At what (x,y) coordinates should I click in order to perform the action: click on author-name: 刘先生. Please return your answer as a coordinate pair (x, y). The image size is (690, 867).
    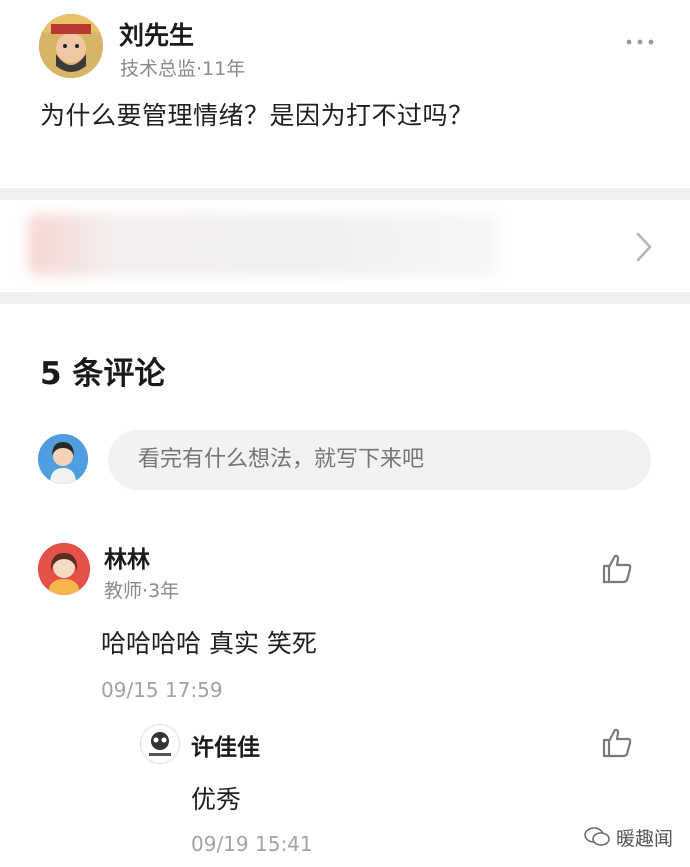
    Looking at the image, I should click on (156, 34).